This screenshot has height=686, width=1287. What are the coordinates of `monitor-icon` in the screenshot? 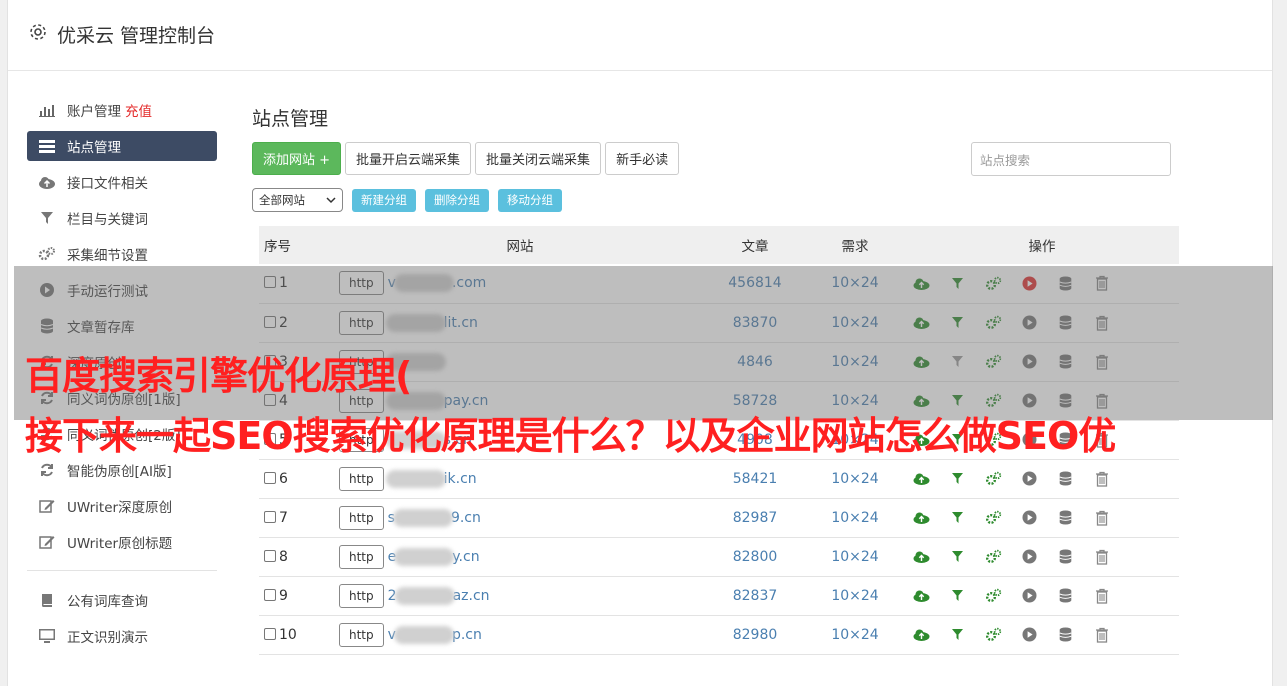 It's located at (47, 636).